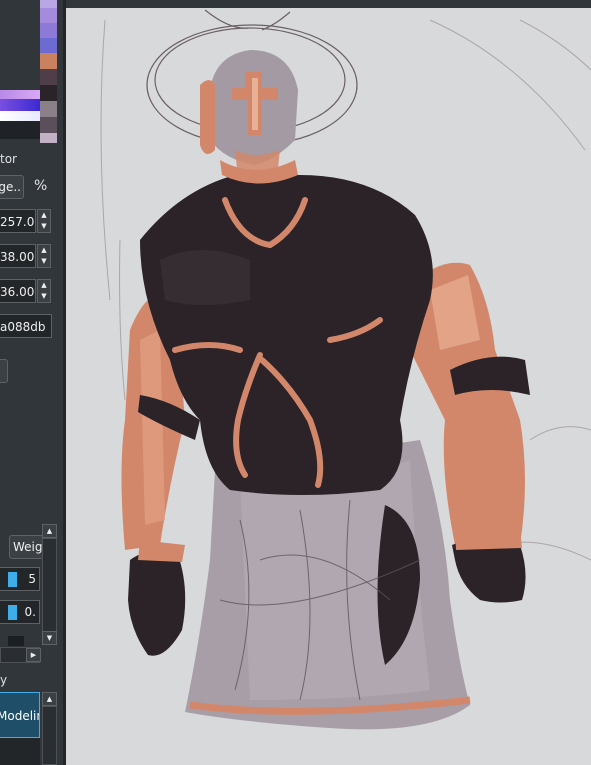 The width and height of the screenshot is (591, 765). I want to click on extra-option-swatch, so click(16, 641).